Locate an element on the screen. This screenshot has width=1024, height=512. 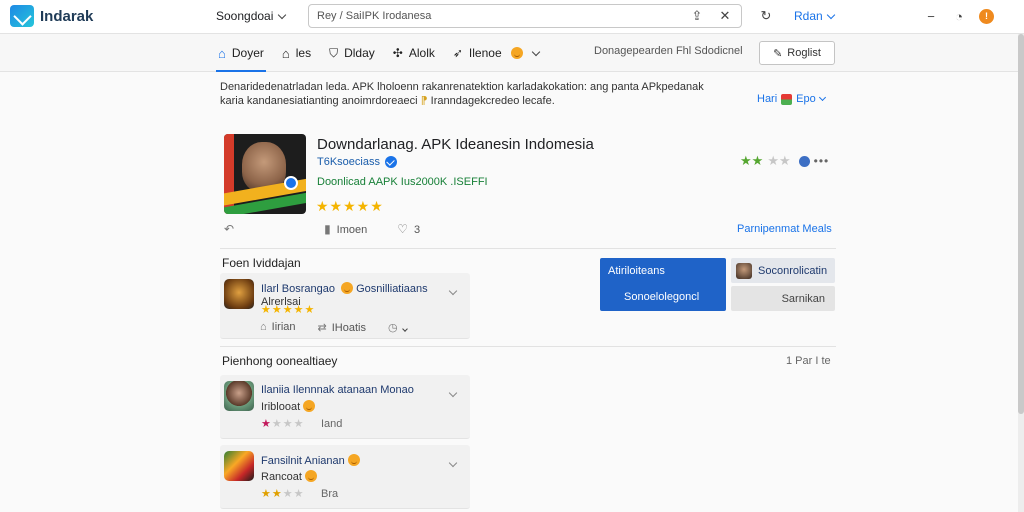
edit-icon: ✎ is located at coordinates (778, 53).